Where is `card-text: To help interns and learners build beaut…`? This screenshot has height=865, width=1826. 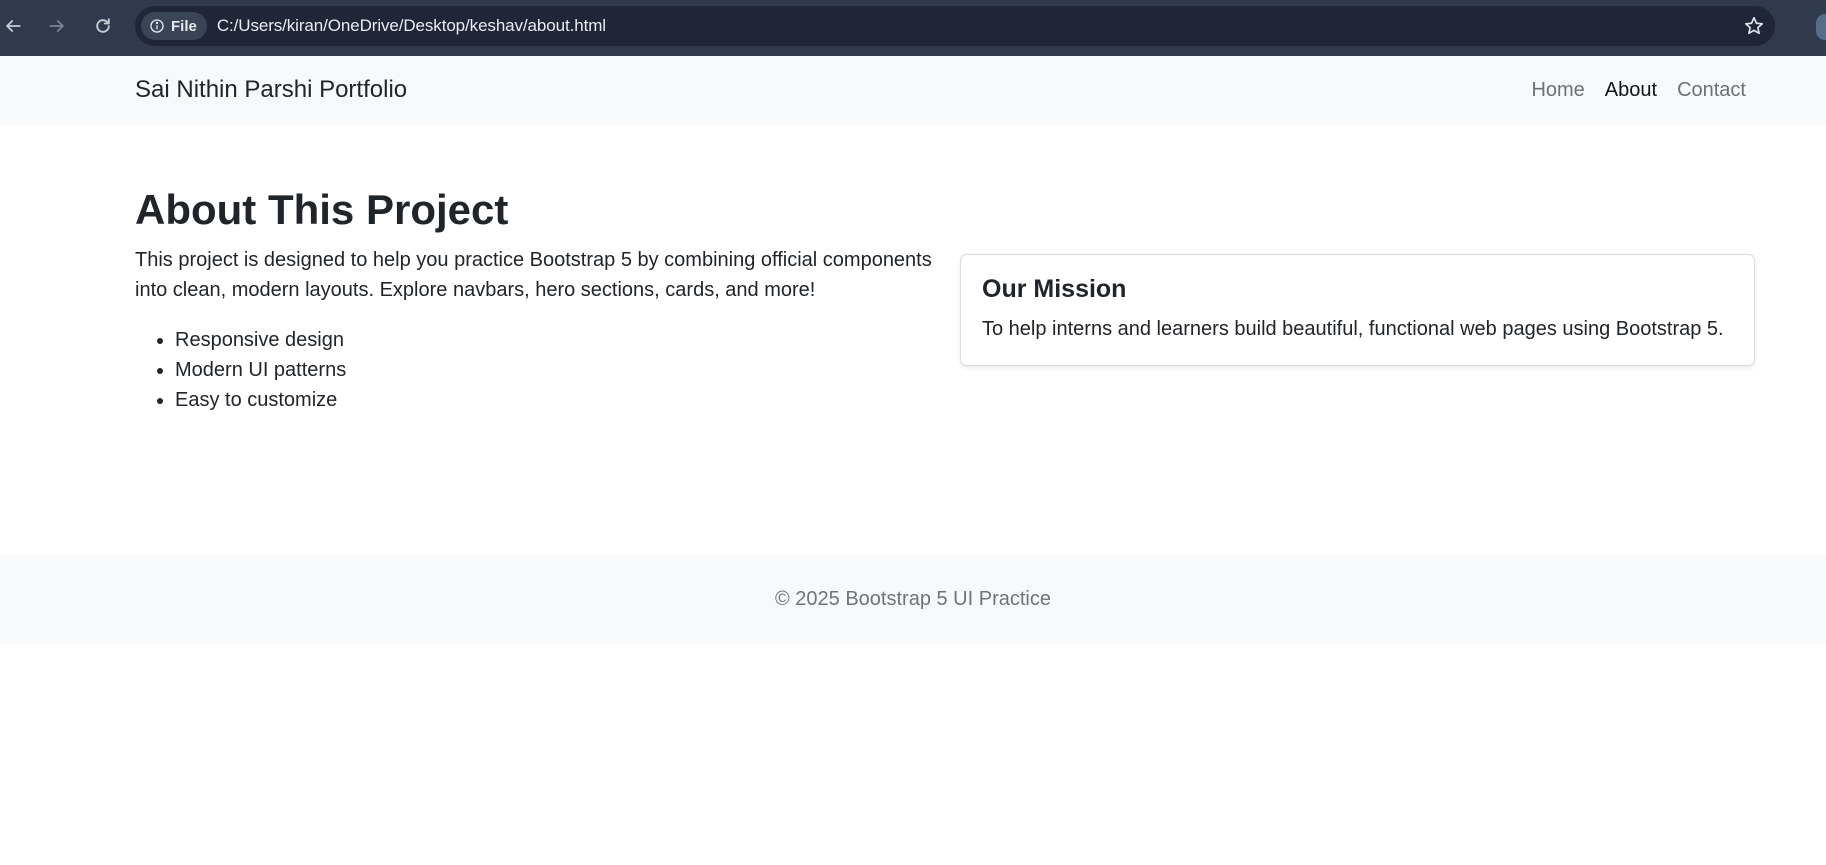
card-text: To help interns and learners build beaut… is located at coordinates (1353, 329).